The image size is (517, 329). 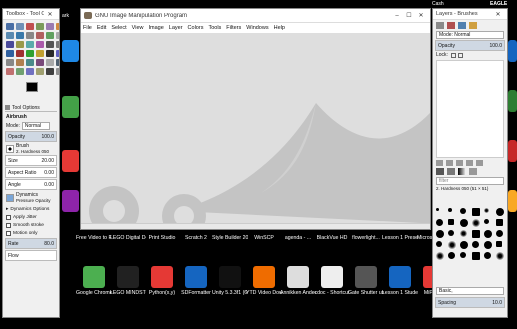 I want to click on desktop-icon: Python(x,y), so click(x=162, y=287).